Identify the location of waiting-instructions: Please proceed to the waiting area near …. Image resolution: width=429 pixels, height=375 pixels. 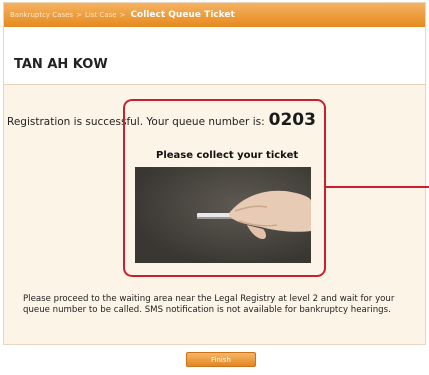
(209, 304).